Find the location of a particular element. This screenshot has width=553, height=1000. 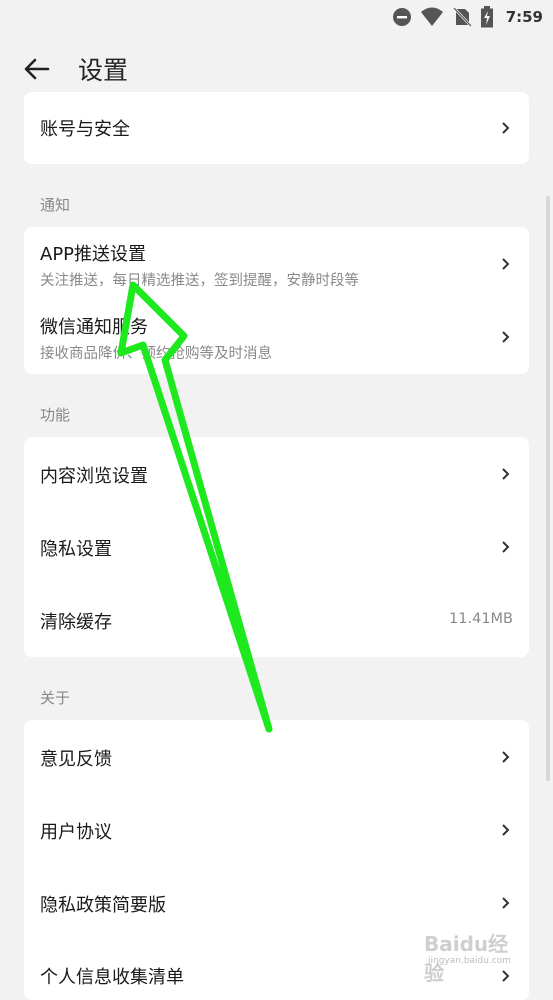

row-subtitle: 关注推送，每日精选推送，签到提醒，安静时段等 is located at coordinates (199, 281).